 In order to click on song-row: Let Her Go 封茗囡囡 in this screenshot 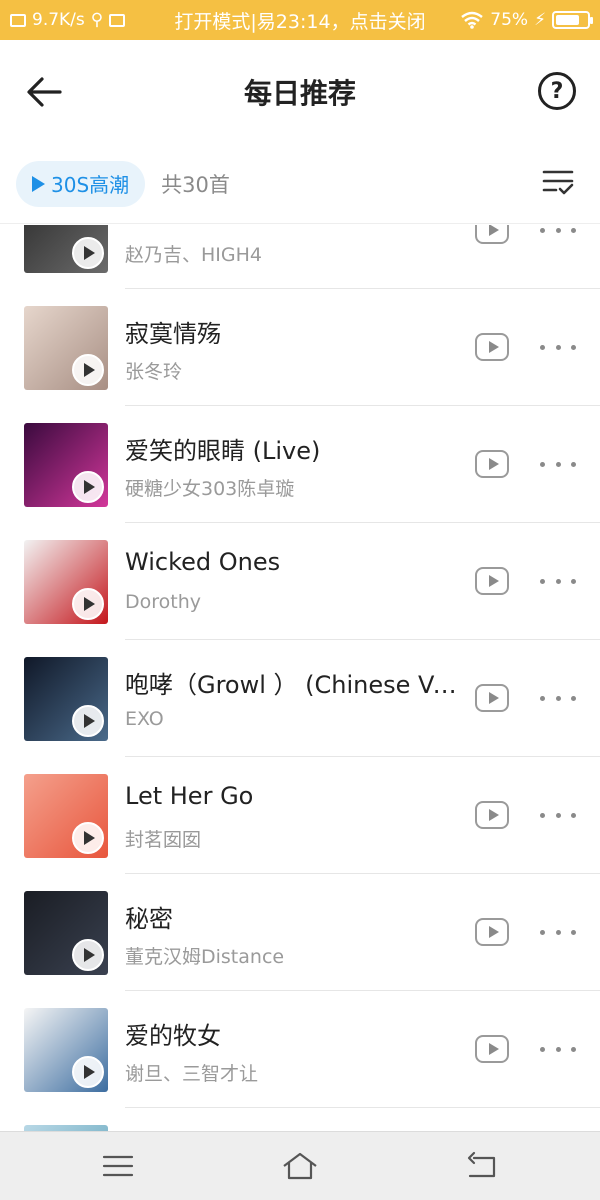, I will do `click(300, 815)`.